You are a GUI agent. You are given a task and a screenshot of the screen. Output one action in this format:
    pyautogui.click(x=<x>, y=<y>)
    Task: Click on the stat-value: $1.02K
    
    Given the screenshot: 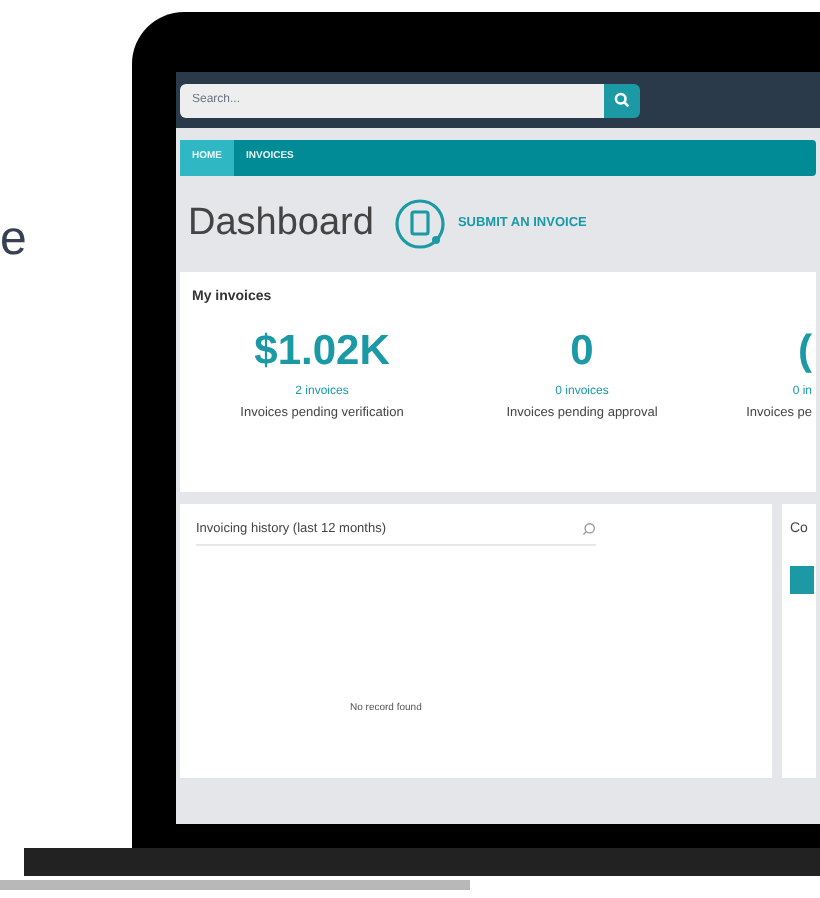 What is the action you would take?
    pyautogui.click(x=322, y=350)
    